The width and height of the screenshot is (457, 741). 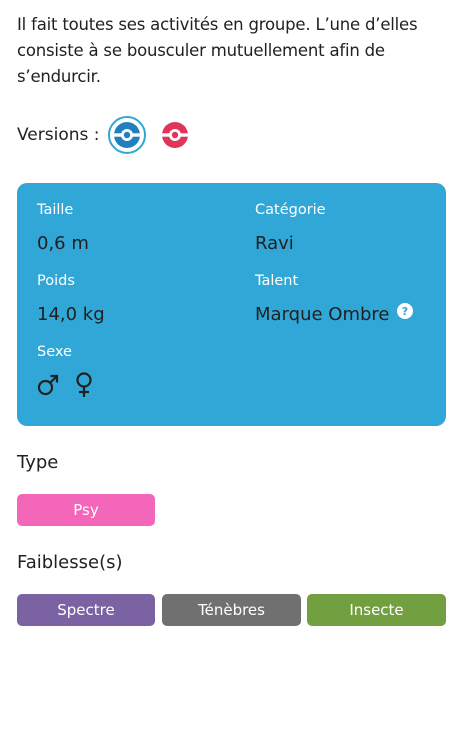 What do you see at coordinates (277, 281) in the screenshot?
I see `ability-label: Talent` at bounding box center [277, 281].